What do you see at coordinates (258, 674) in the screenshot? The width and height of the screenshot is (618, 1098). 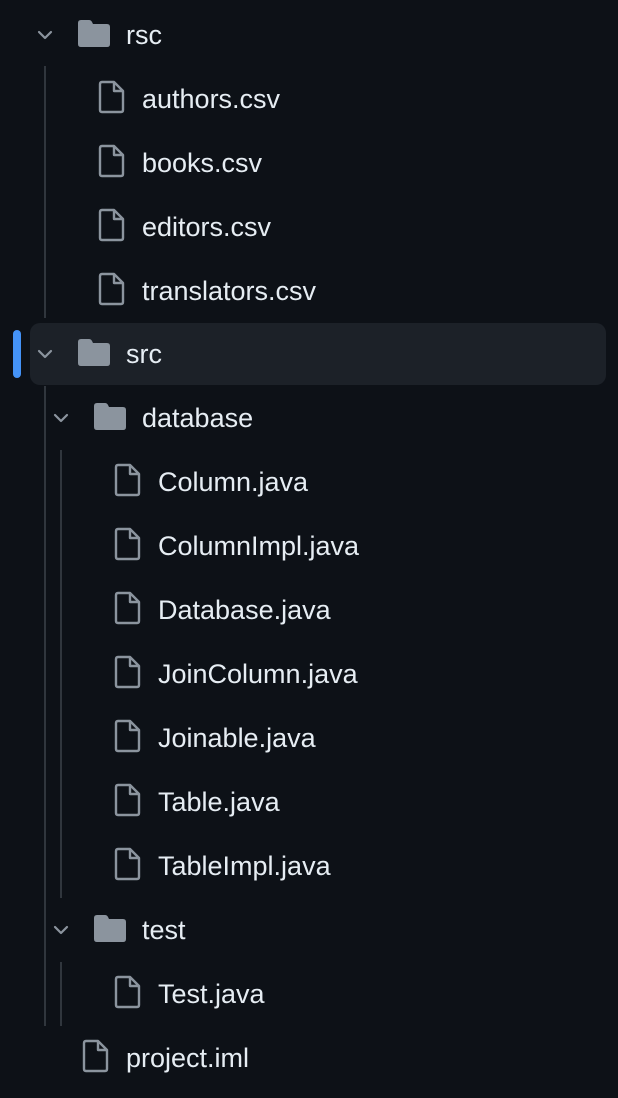 I see `tree-item-label: JoinColumn.java` at bounding box center [258, 674].